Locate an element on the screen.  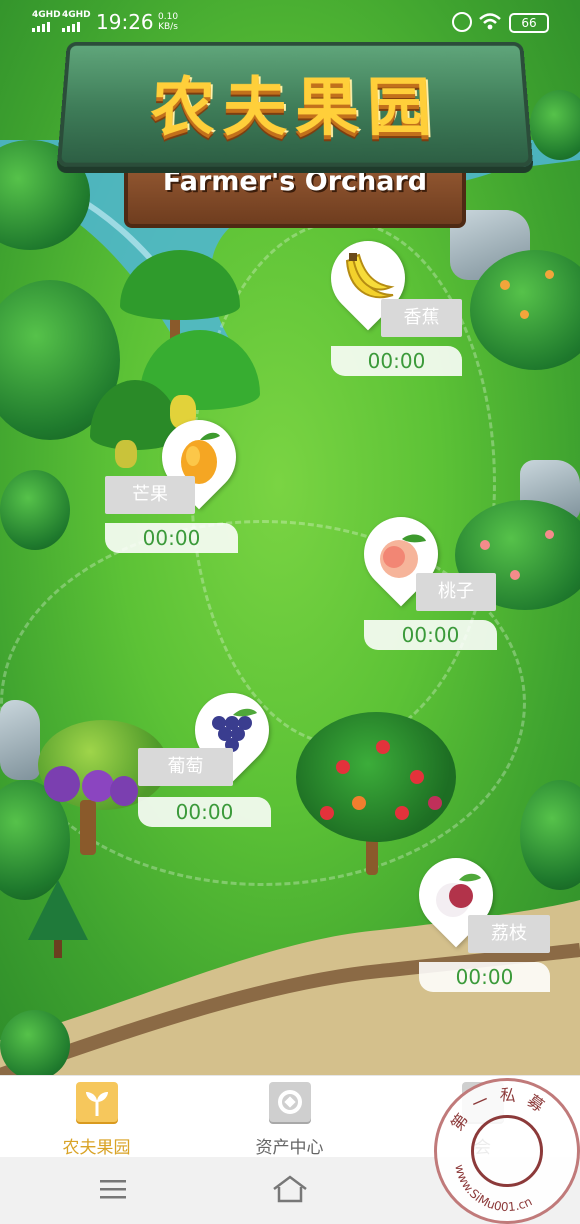
tab-assets: 资产中心 is located at coordinates (289, 1117).